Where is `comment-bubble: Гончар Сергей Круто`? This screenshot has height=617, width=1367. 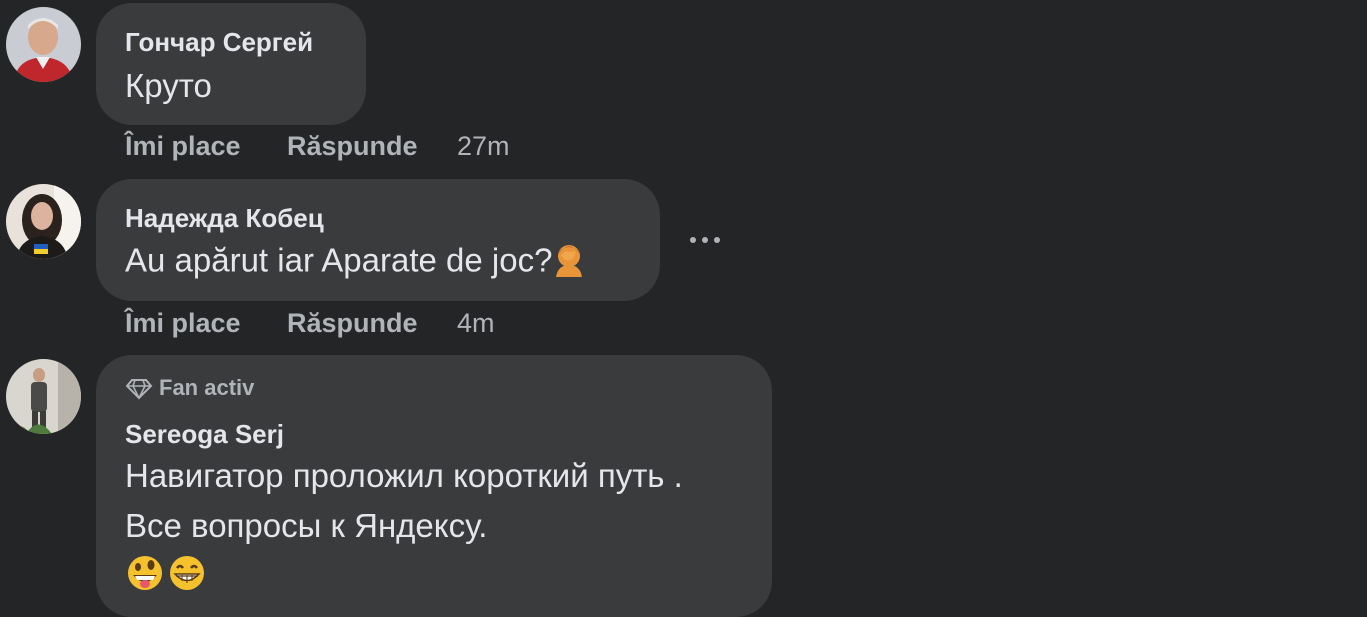 comment-bubble: Гончар Сергей Круто is located at coordinates (231, 64).